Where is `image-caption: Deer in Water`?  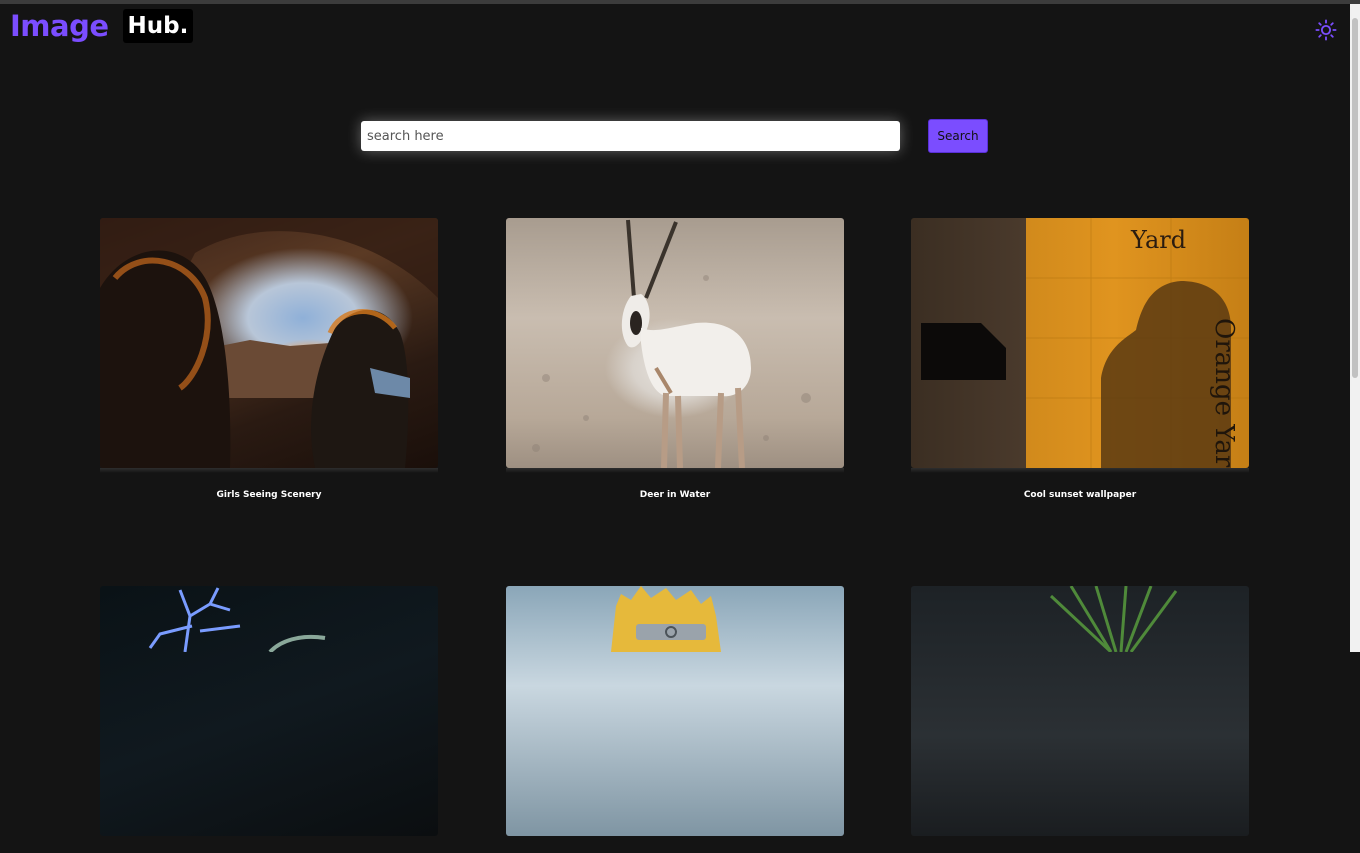
image-caption: Deer in Water is located at coordinates (675, 495).